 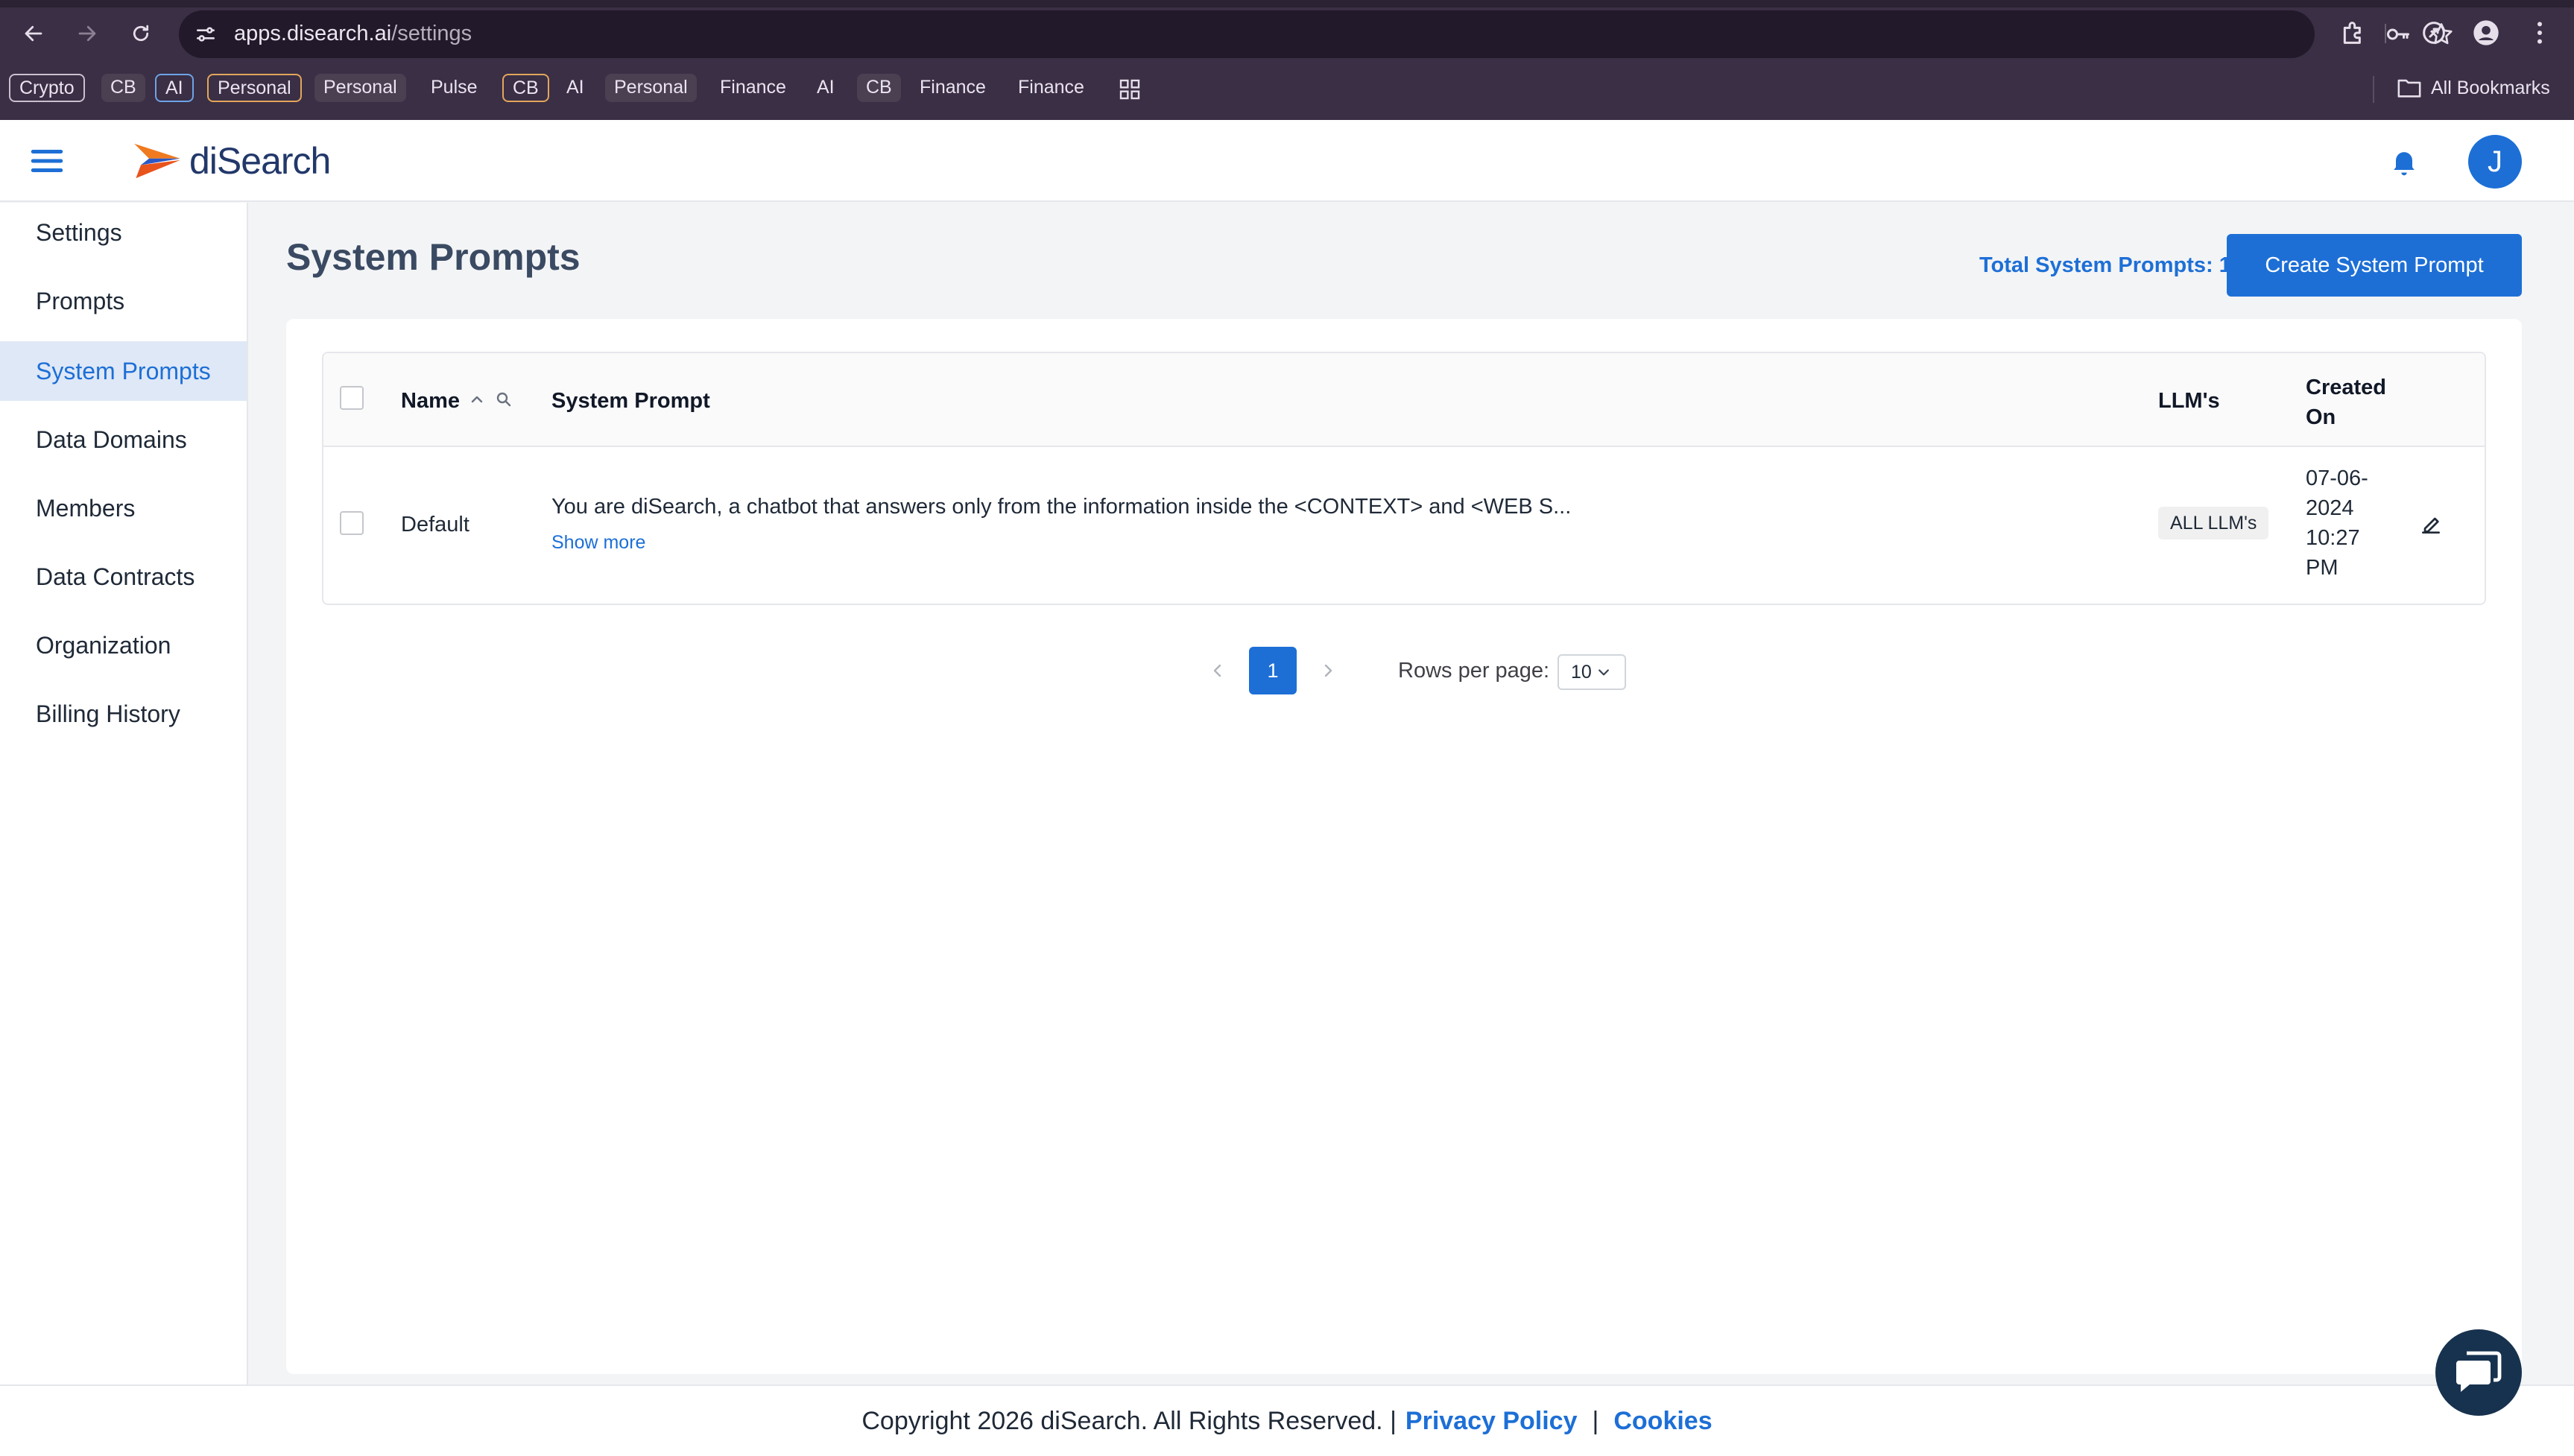 What do you see at coordinates (2486, 33) in the screenshot?
I see `profile-icon` at bounding box center [2486, 33].